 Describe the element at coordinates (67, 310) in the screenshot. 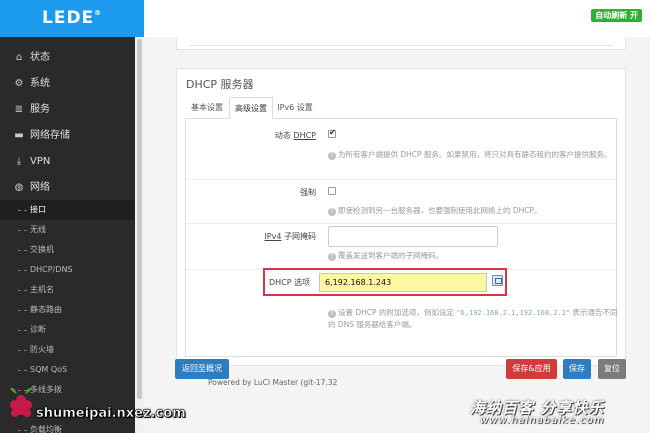

I see `sidebar-sub-static-routes: 静态路由` at that location.